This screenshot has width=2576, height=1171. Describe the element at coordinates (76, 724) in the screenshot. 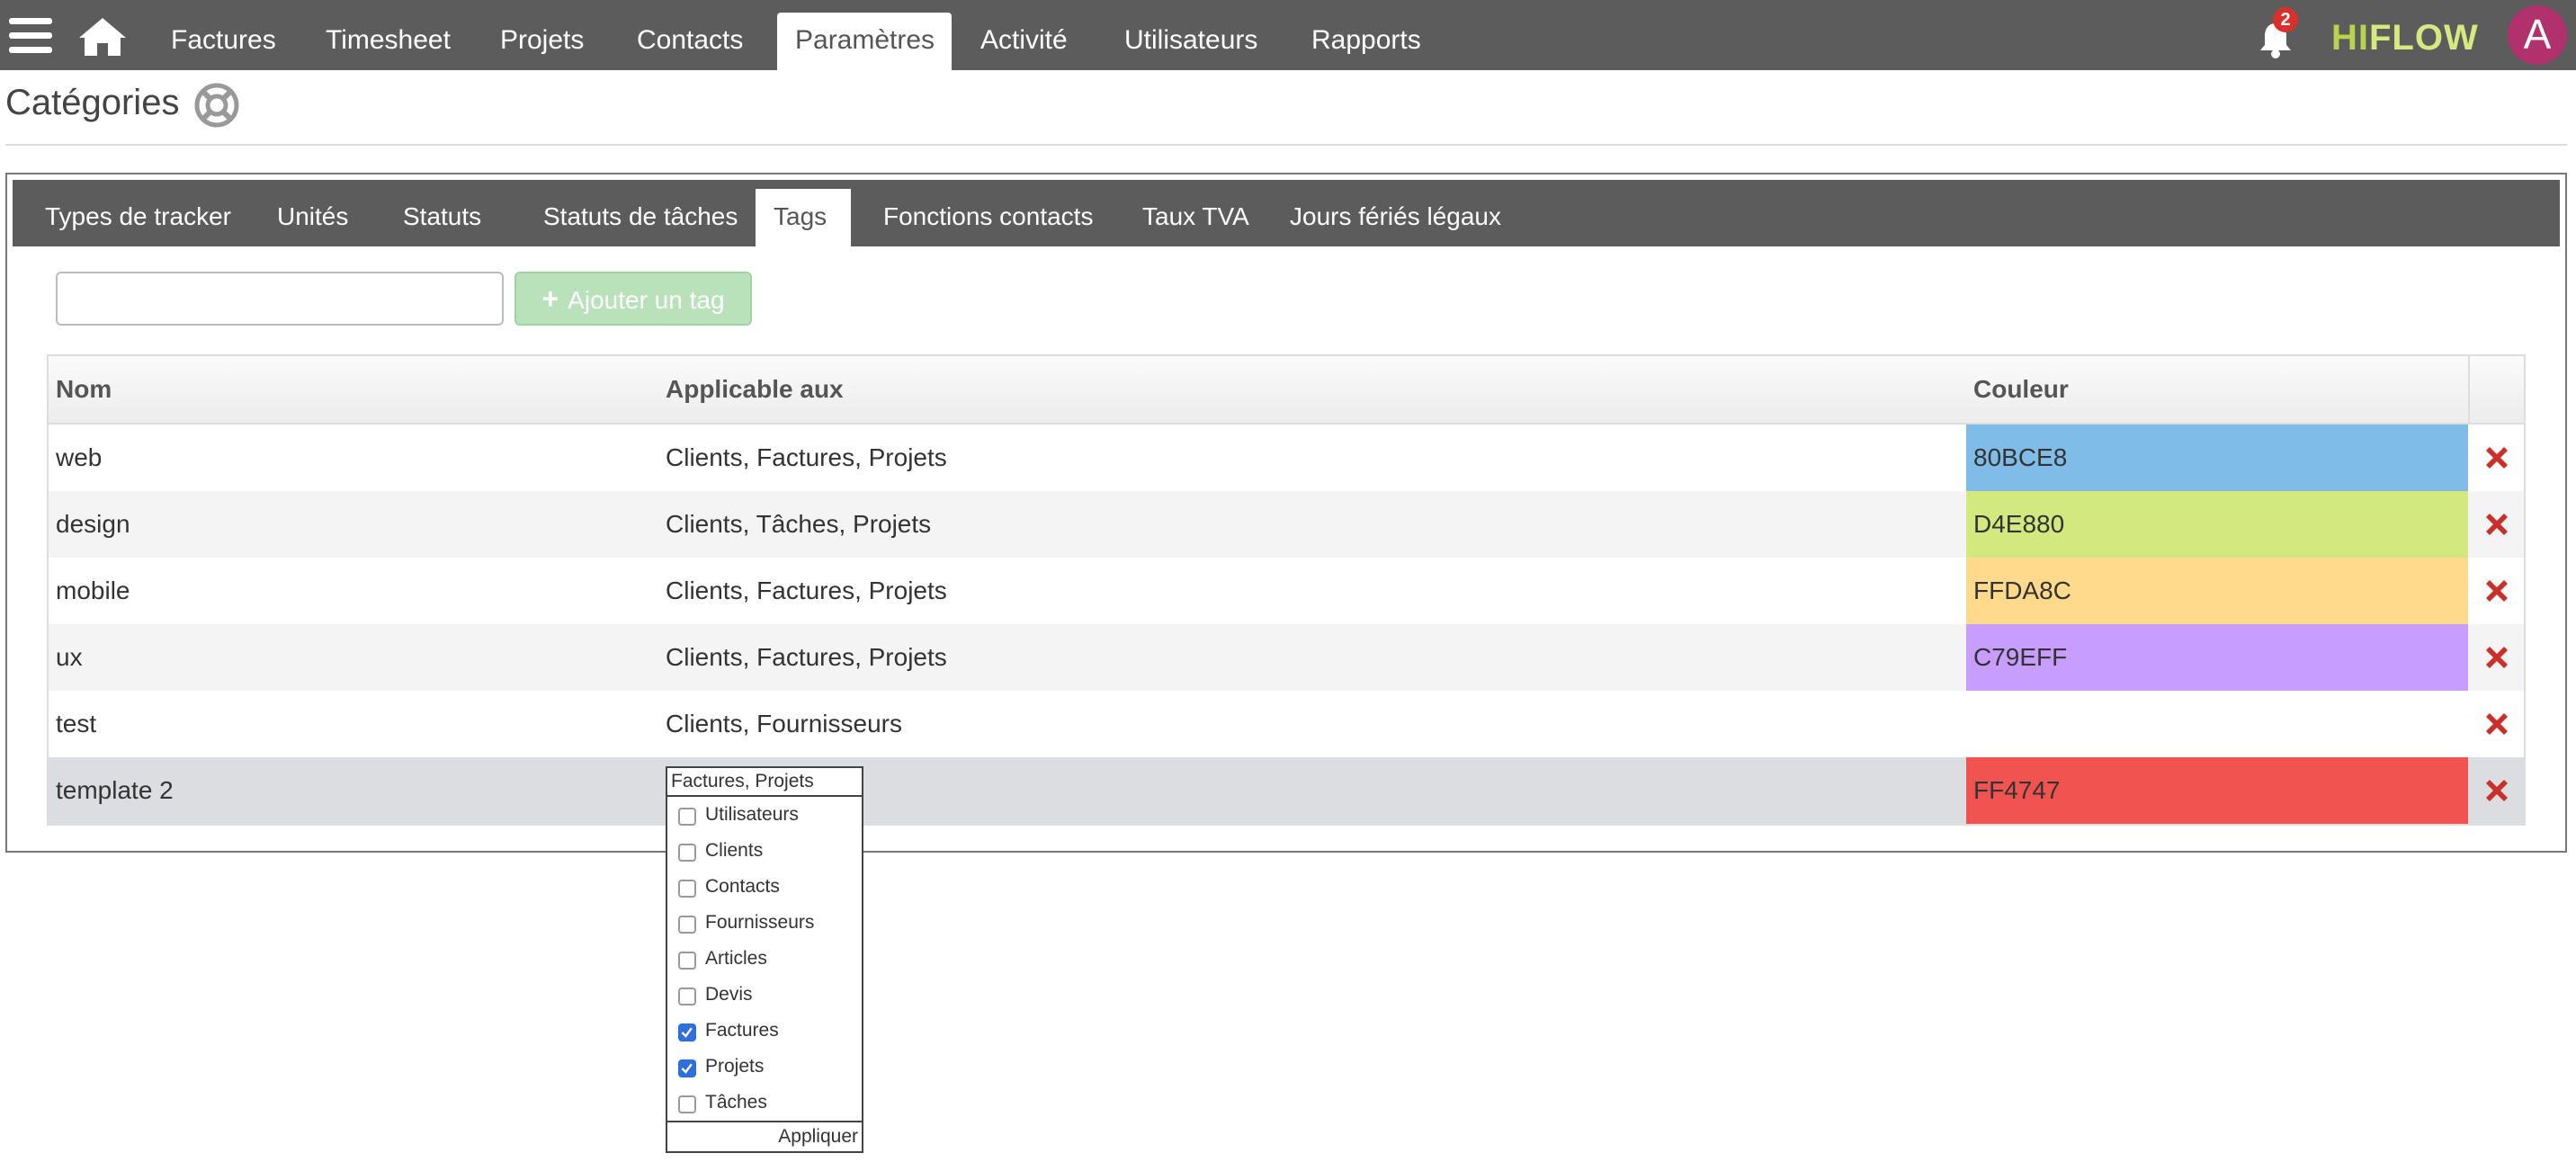

I see `tag-name: test` at that location.